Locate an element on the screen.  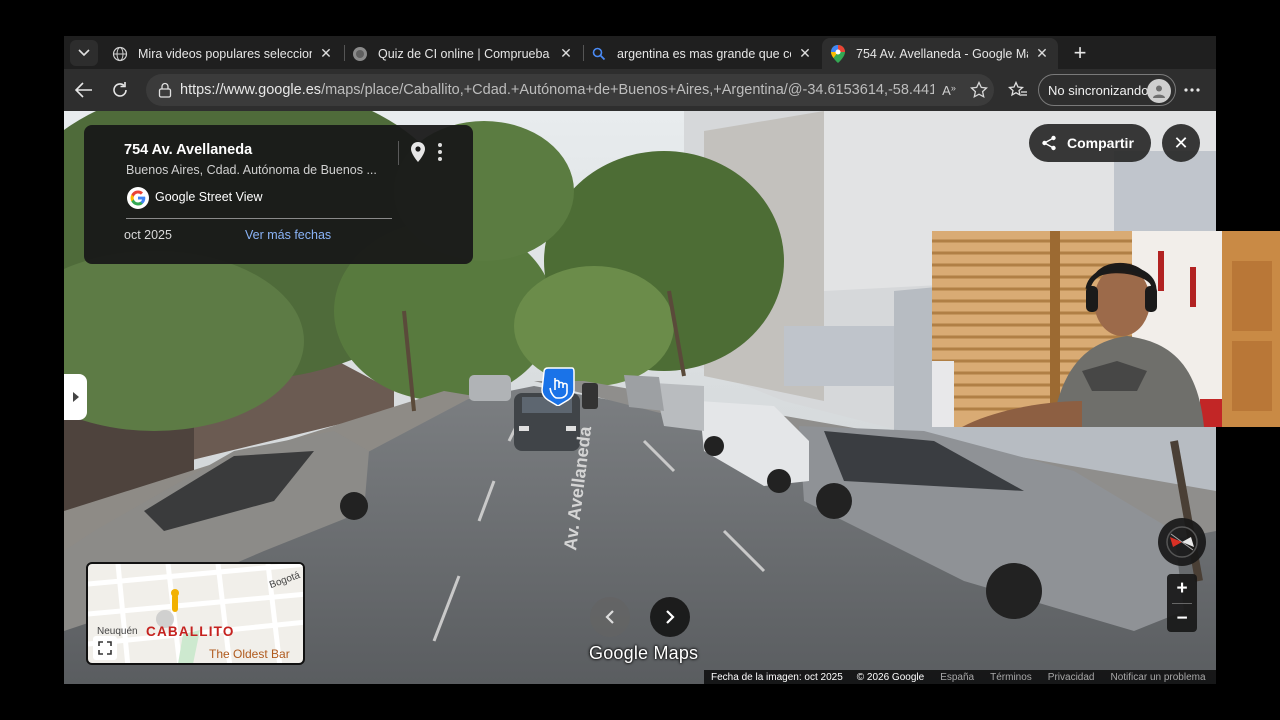
profile-sync-button: No sincronizando is located at coordinates (1107, 90).